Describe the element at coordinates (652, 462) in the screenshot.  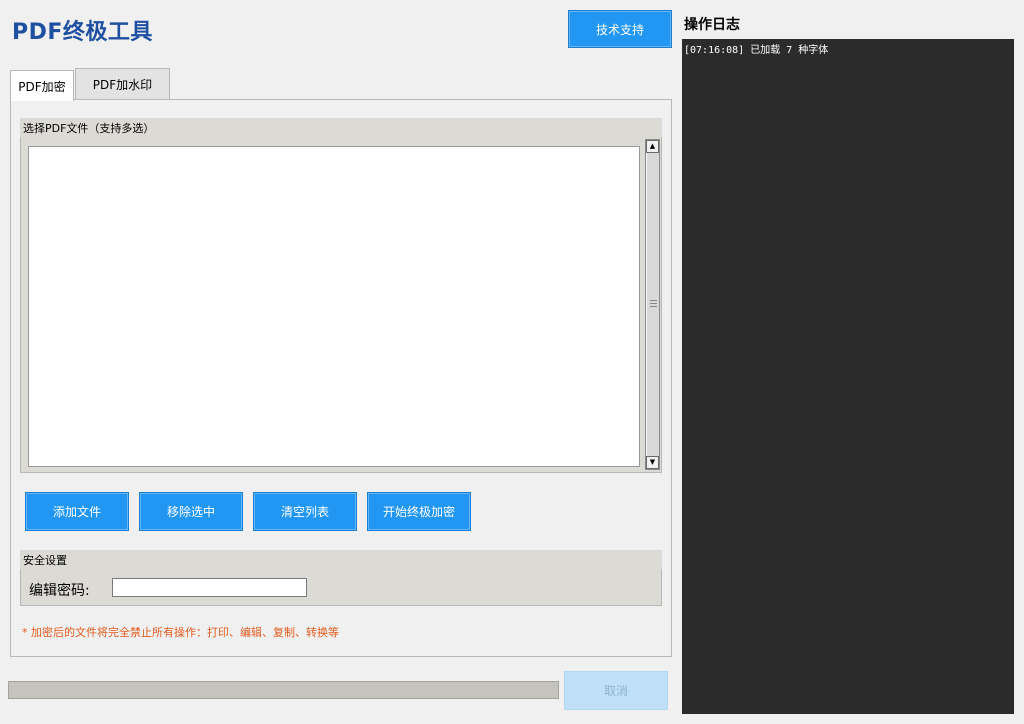
I see `scroll-down-arrow-icon: ▼` at that location.